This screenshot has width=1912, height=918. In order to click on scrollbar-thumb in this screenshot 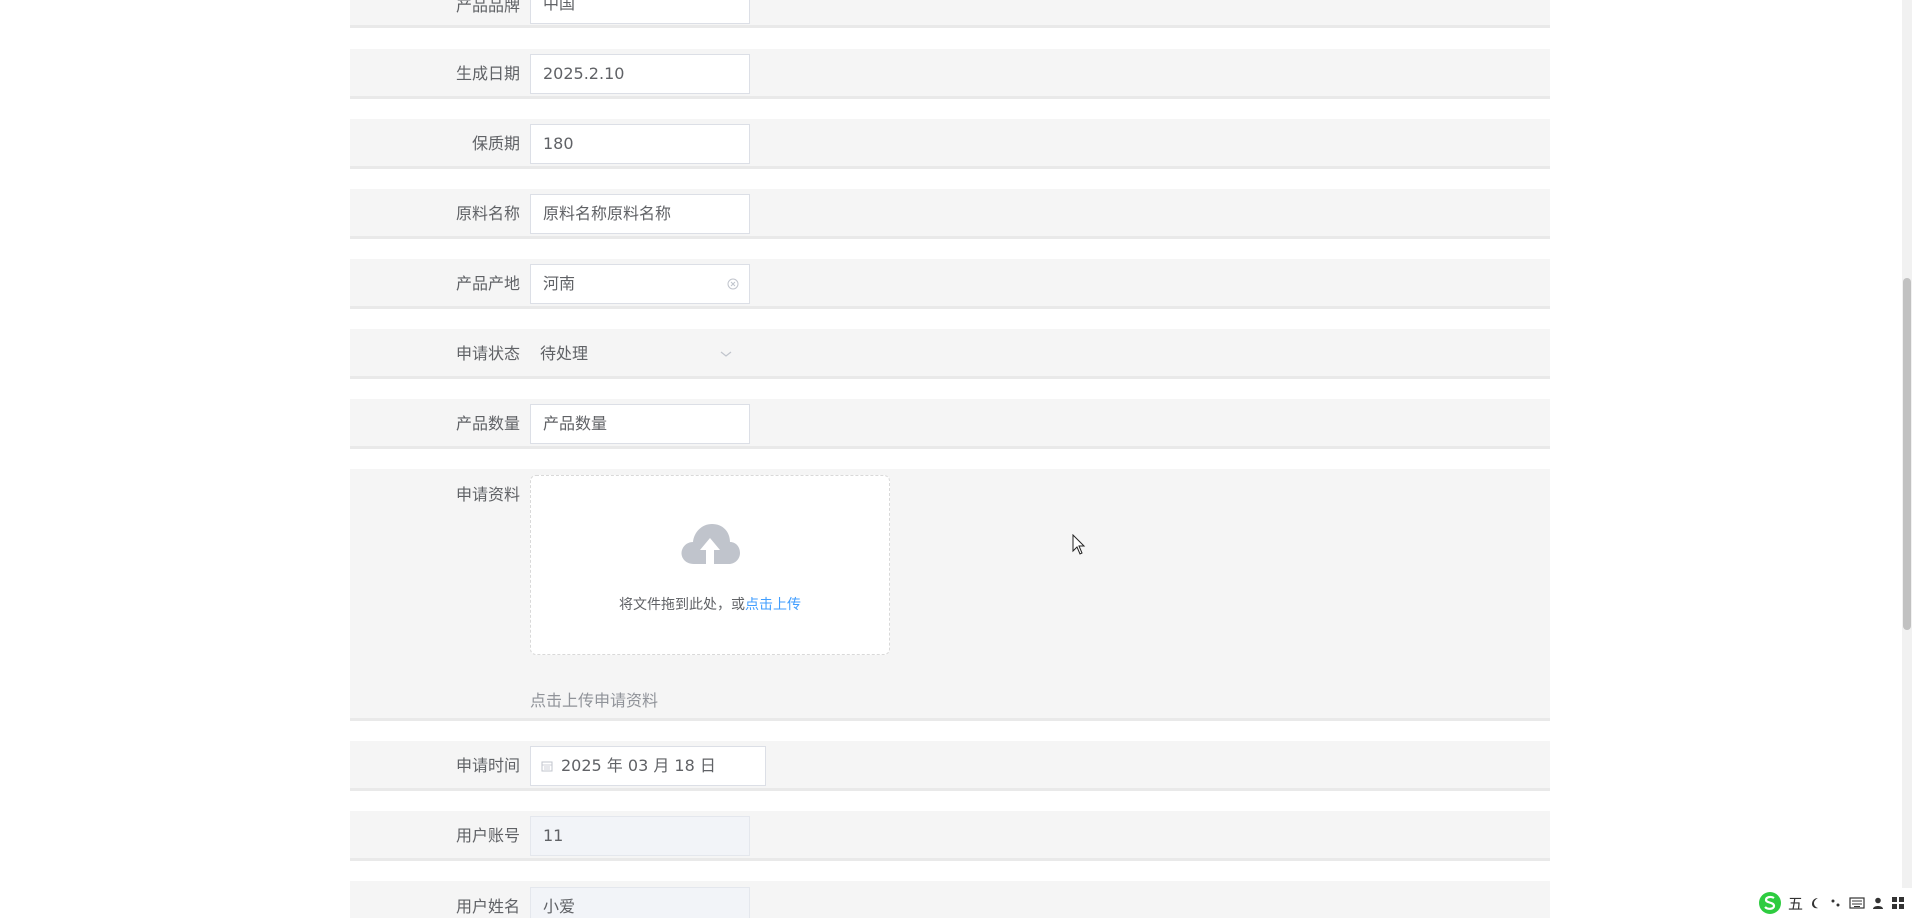, I will do `click(1907, 454)`.